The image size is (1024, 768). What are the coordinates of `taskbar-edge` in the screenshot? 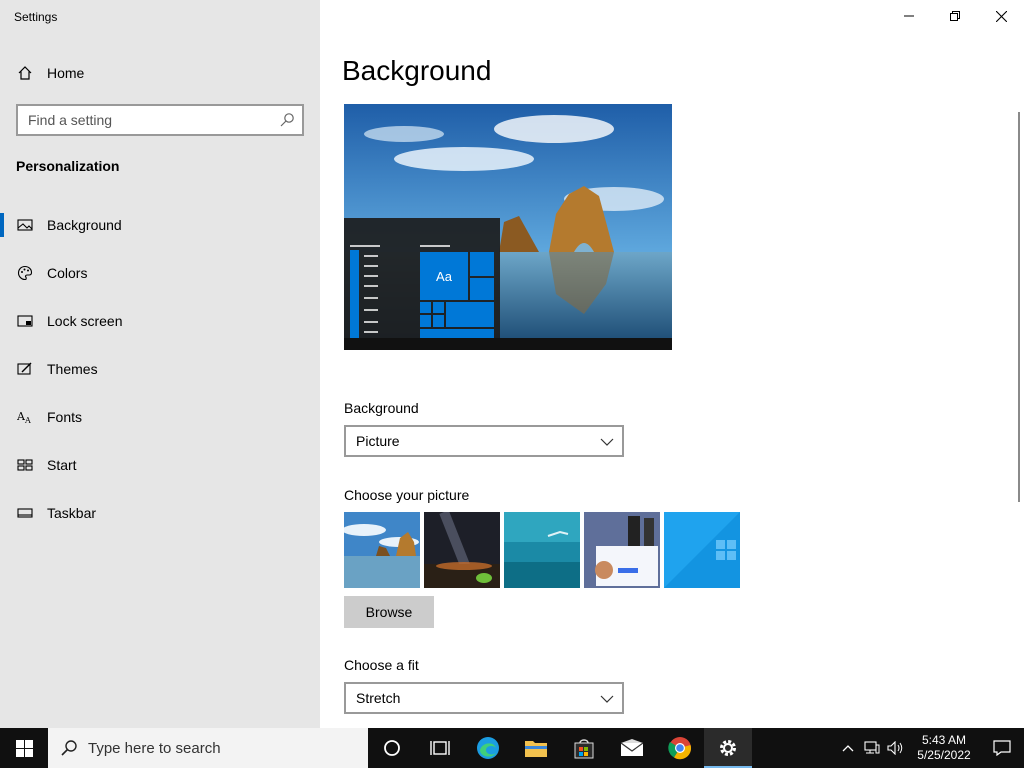 It's located at (488, 748).